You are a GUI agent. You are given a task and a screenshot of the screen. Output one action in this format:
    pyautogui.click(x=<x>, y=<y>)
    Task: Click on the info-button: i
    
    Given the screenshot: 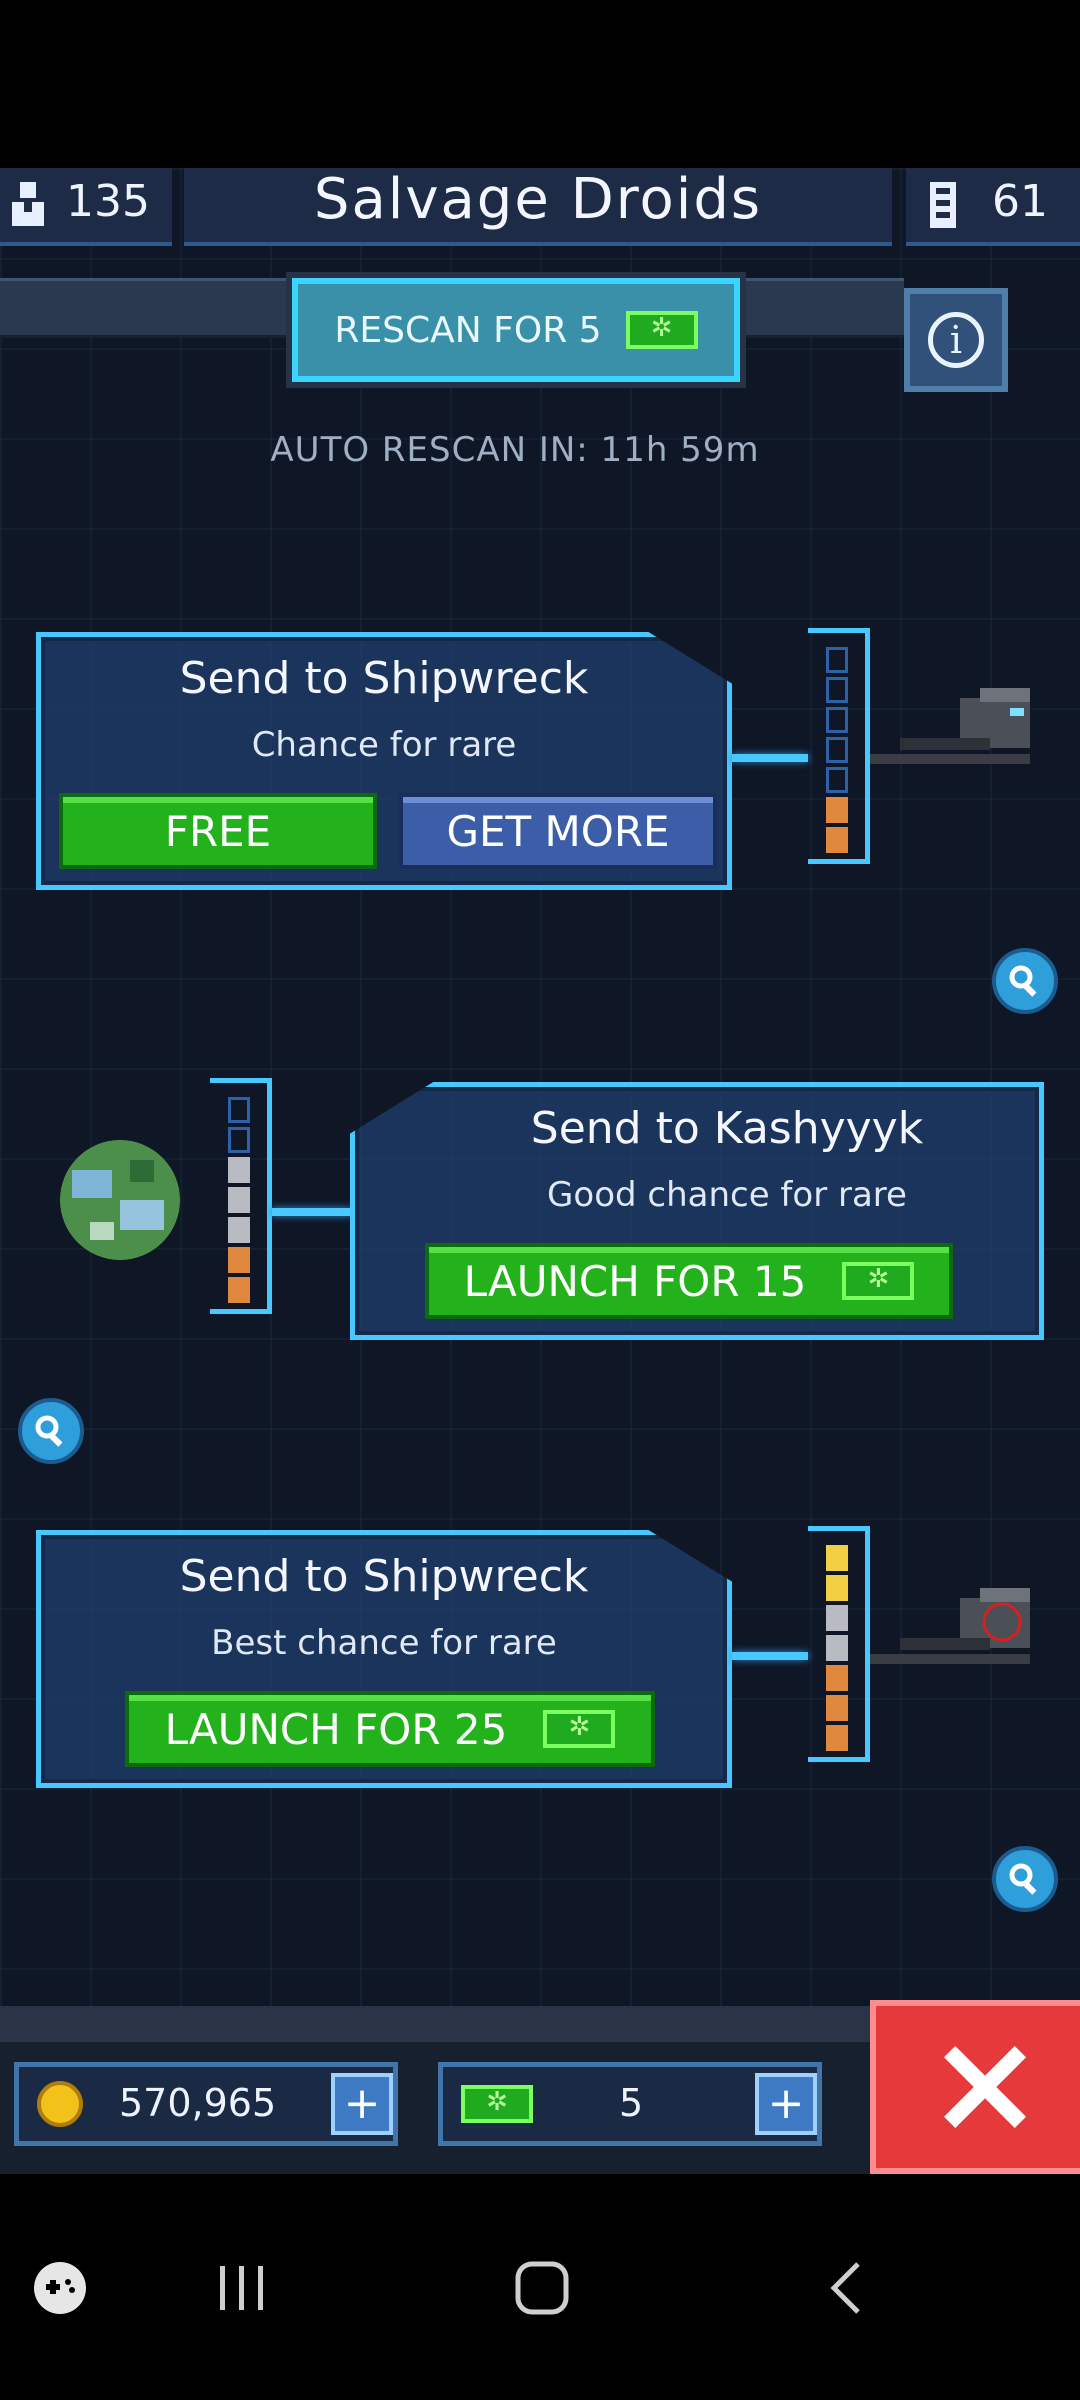 What is the action you would take?
    pyautogui.click(x=956, y=340)
    